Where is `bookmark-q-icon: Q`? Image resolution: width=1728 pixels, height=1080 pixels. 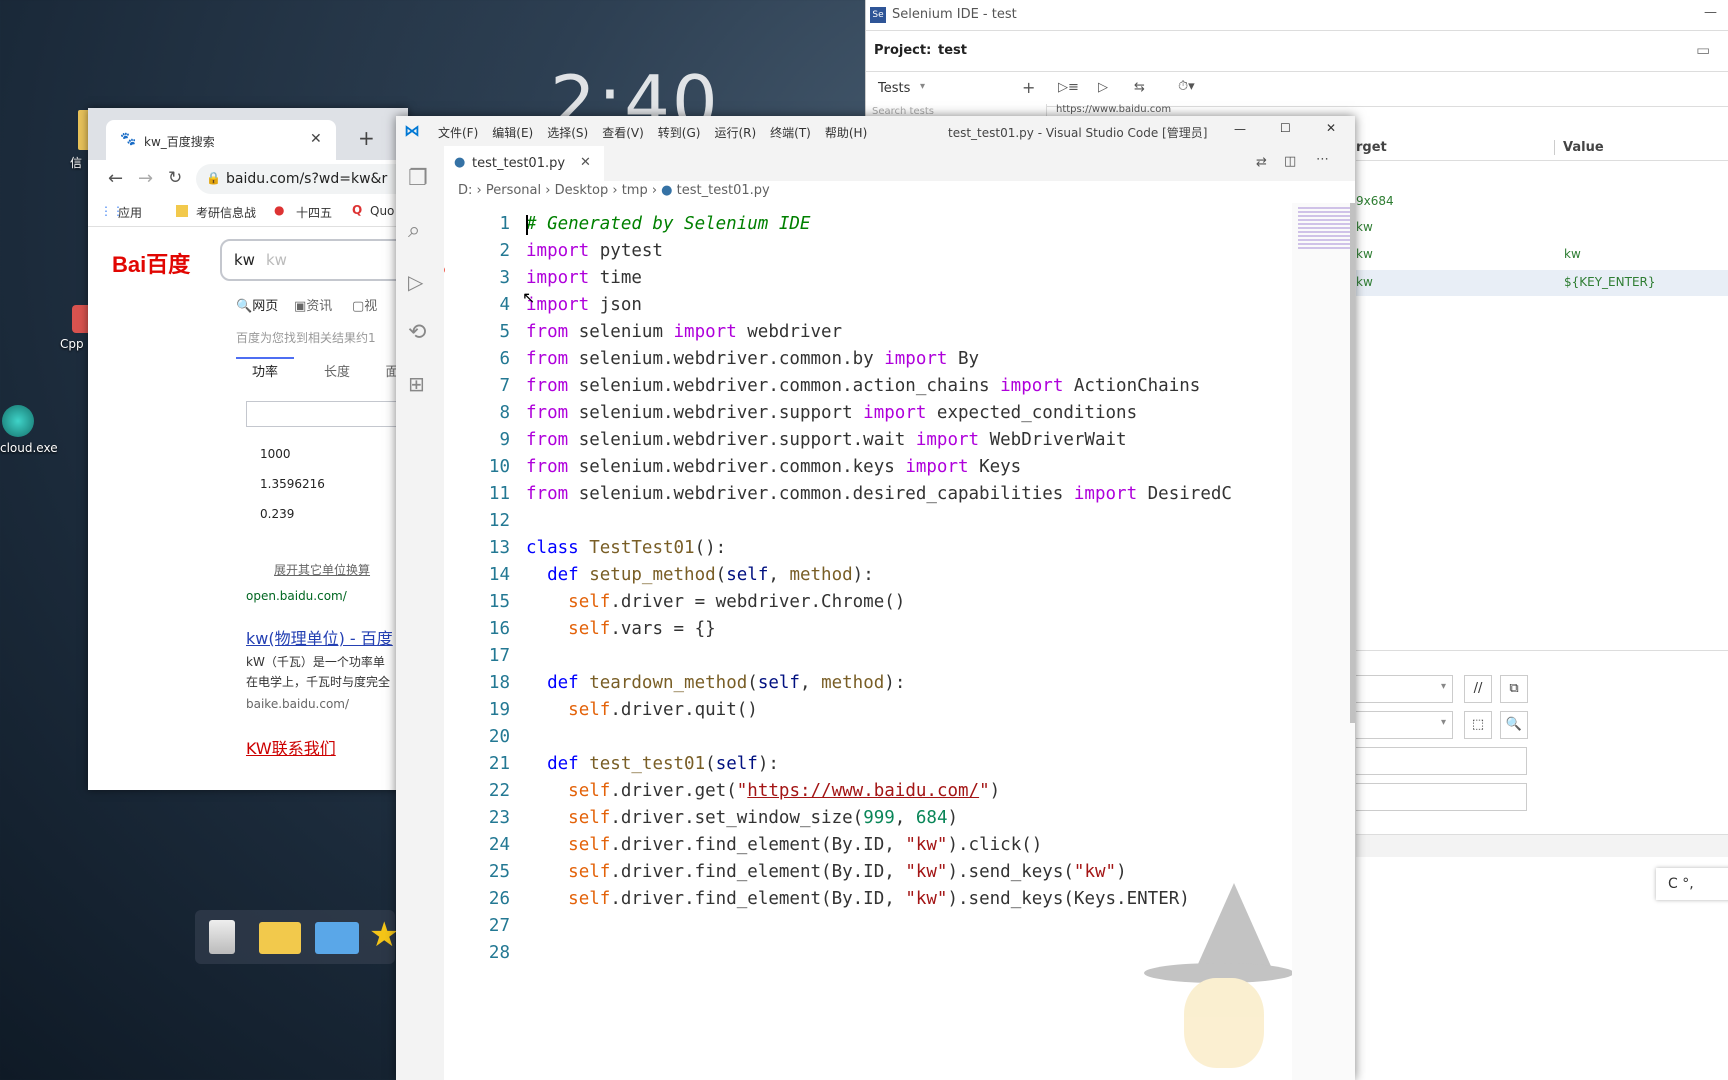 bookmark-q-icon: Q is located at coordinates (357, 210).